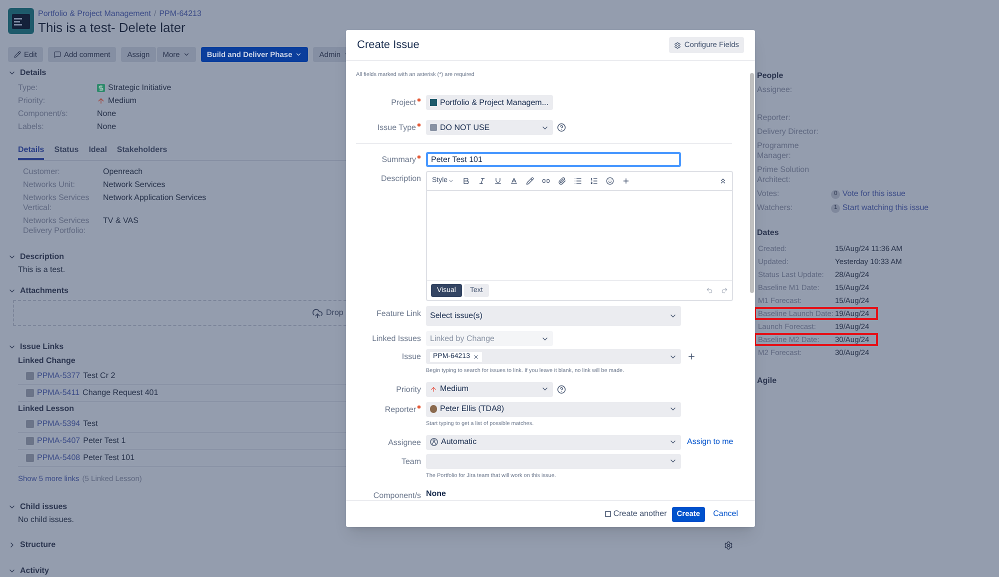  I want to click on project-logo-icon, so click(21, 21).